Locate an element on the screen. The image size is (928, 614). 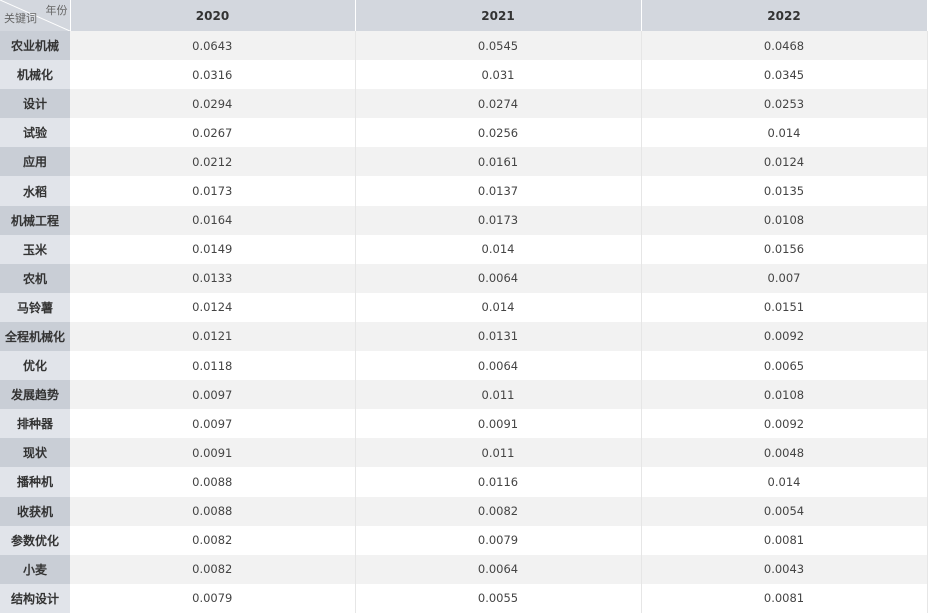
table-row: 现状 0.0091 0.011 0.0048 is located at coordinates (464, 453).